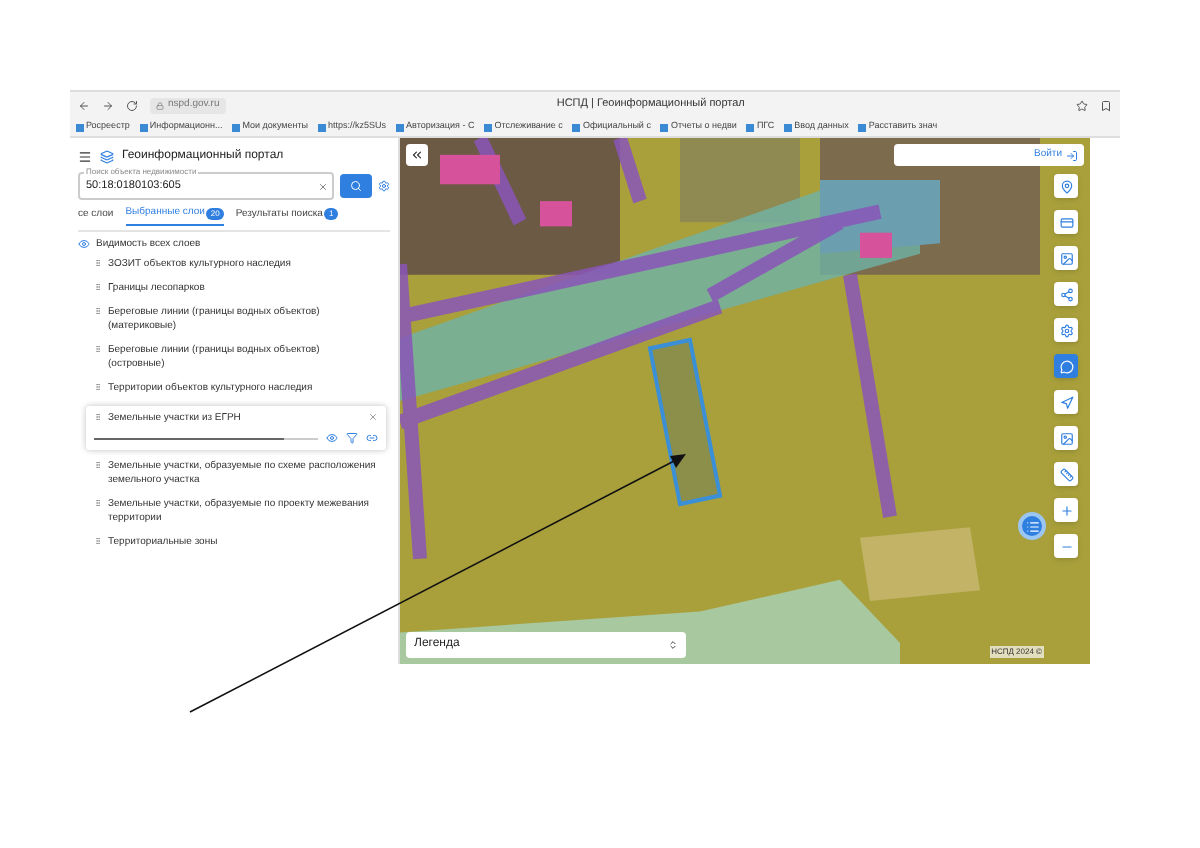 The height and width of the screenshot is (848, 1200). I want to click on bookmark-icon, so click(1106, 105).